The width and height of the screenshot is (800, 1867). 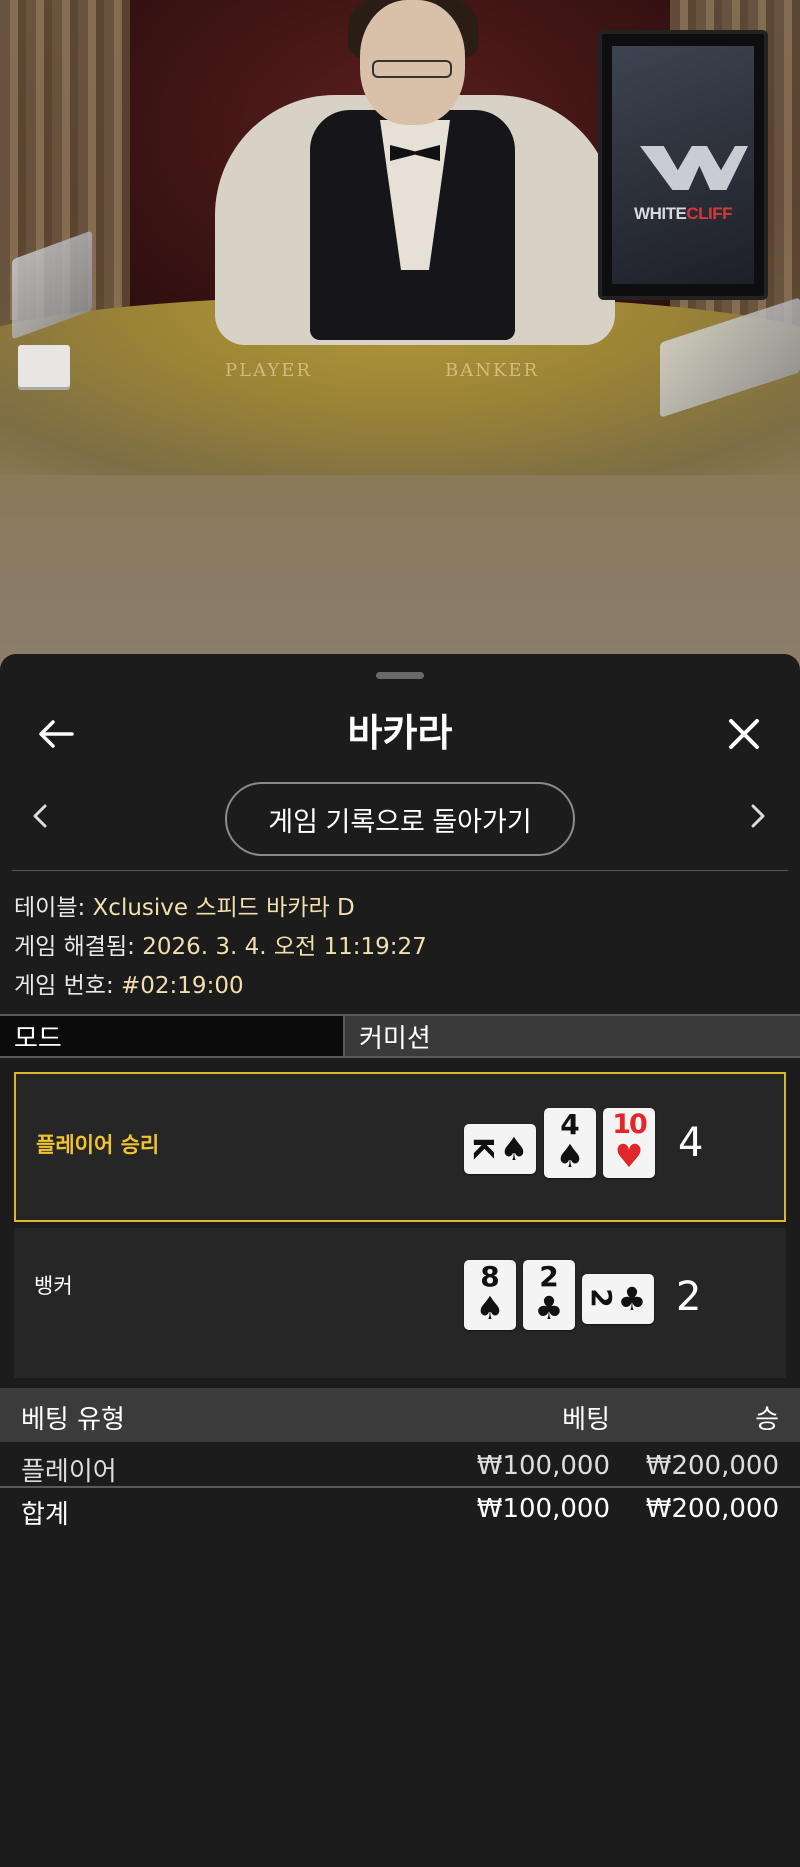 What do you see at coordinates (73, 1420) in the screenshot?
I see `header-bet-type: 베팅 유형` at bounding box center [73, 1420].